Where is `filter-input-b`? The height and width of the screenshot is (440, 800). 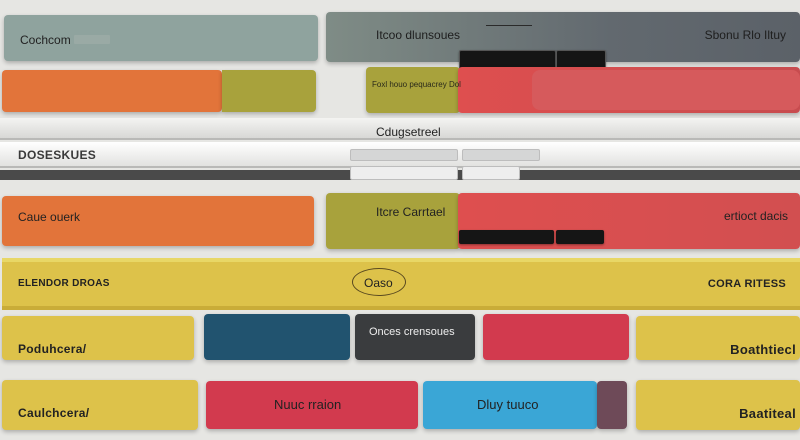
filter-input-b is located at coordinates (501, 155).